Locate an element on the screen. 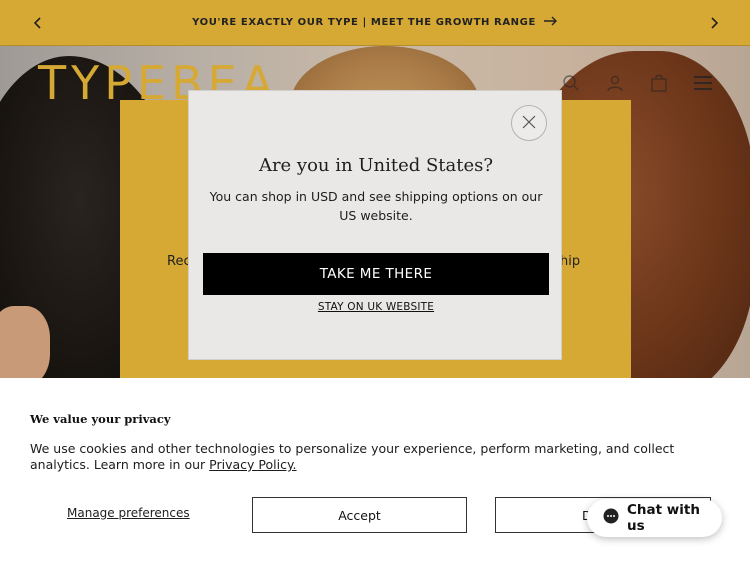  arrow-right-icon is located at coordinates (550, 22).